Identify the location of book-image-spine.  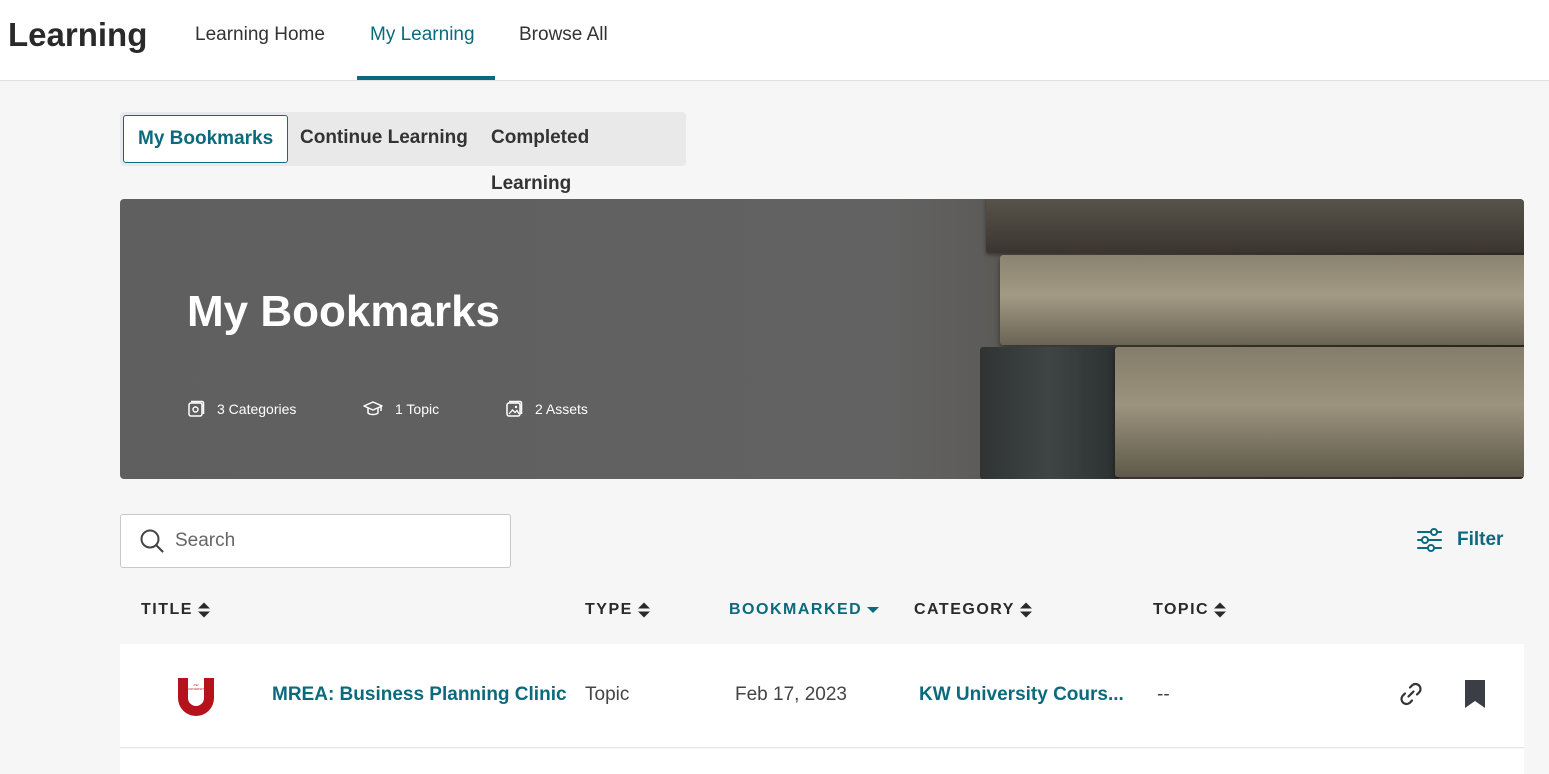
(1050, 413).